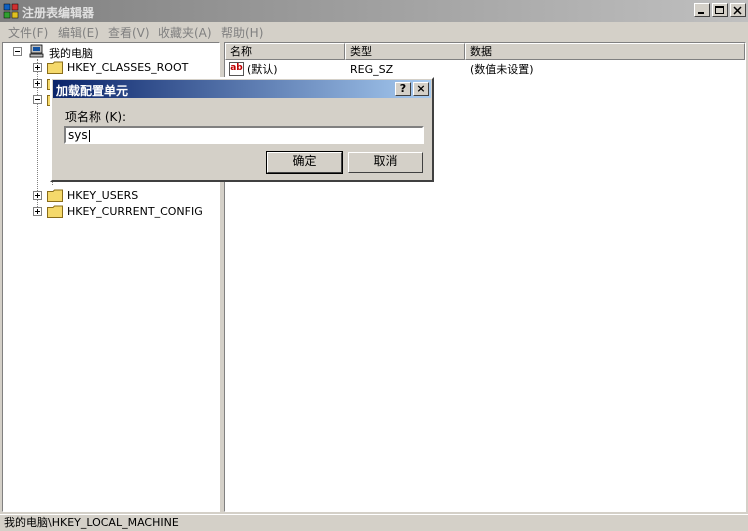 The height and width of the screenshot is (531, 748). Describe the element at coordinates (385, 162) in the screenshot. I see `cancel-button: 取消` at that location.